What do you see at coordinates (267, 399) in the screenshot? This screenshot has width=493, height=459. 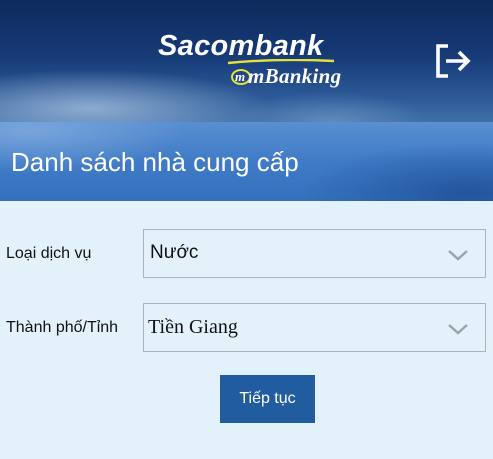 I see `continue-button: Tiếp tục` at bounding box center [267, 399].